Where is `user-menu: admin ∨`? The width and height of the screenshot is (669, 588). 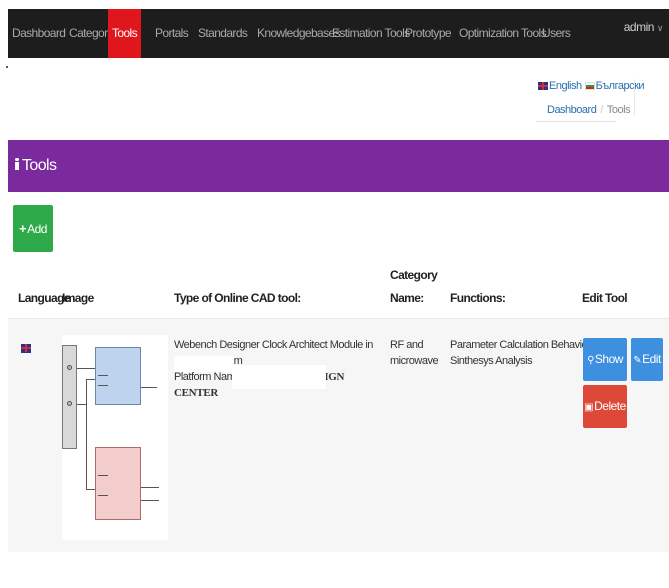
user-menu: admin ∨ is located at coordinates (643, 27).